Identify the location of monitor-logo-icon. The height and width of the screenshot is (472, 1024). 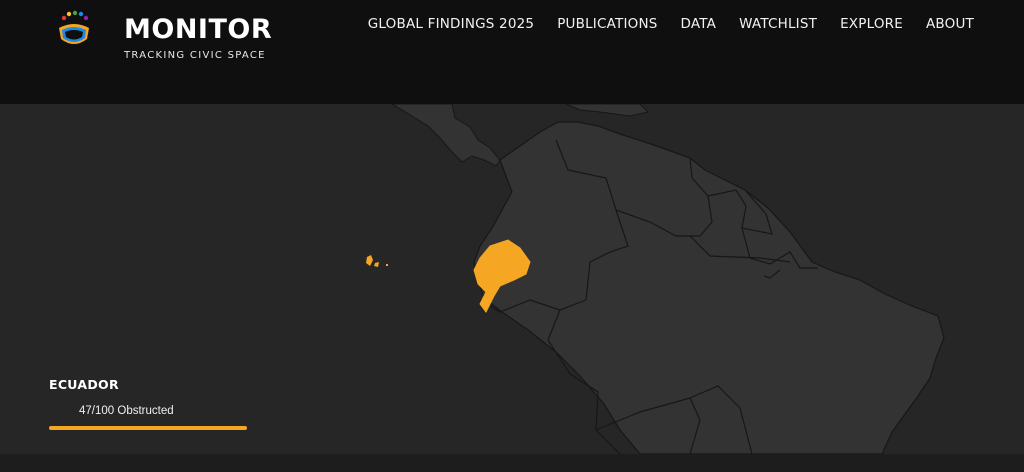
(74, 30).